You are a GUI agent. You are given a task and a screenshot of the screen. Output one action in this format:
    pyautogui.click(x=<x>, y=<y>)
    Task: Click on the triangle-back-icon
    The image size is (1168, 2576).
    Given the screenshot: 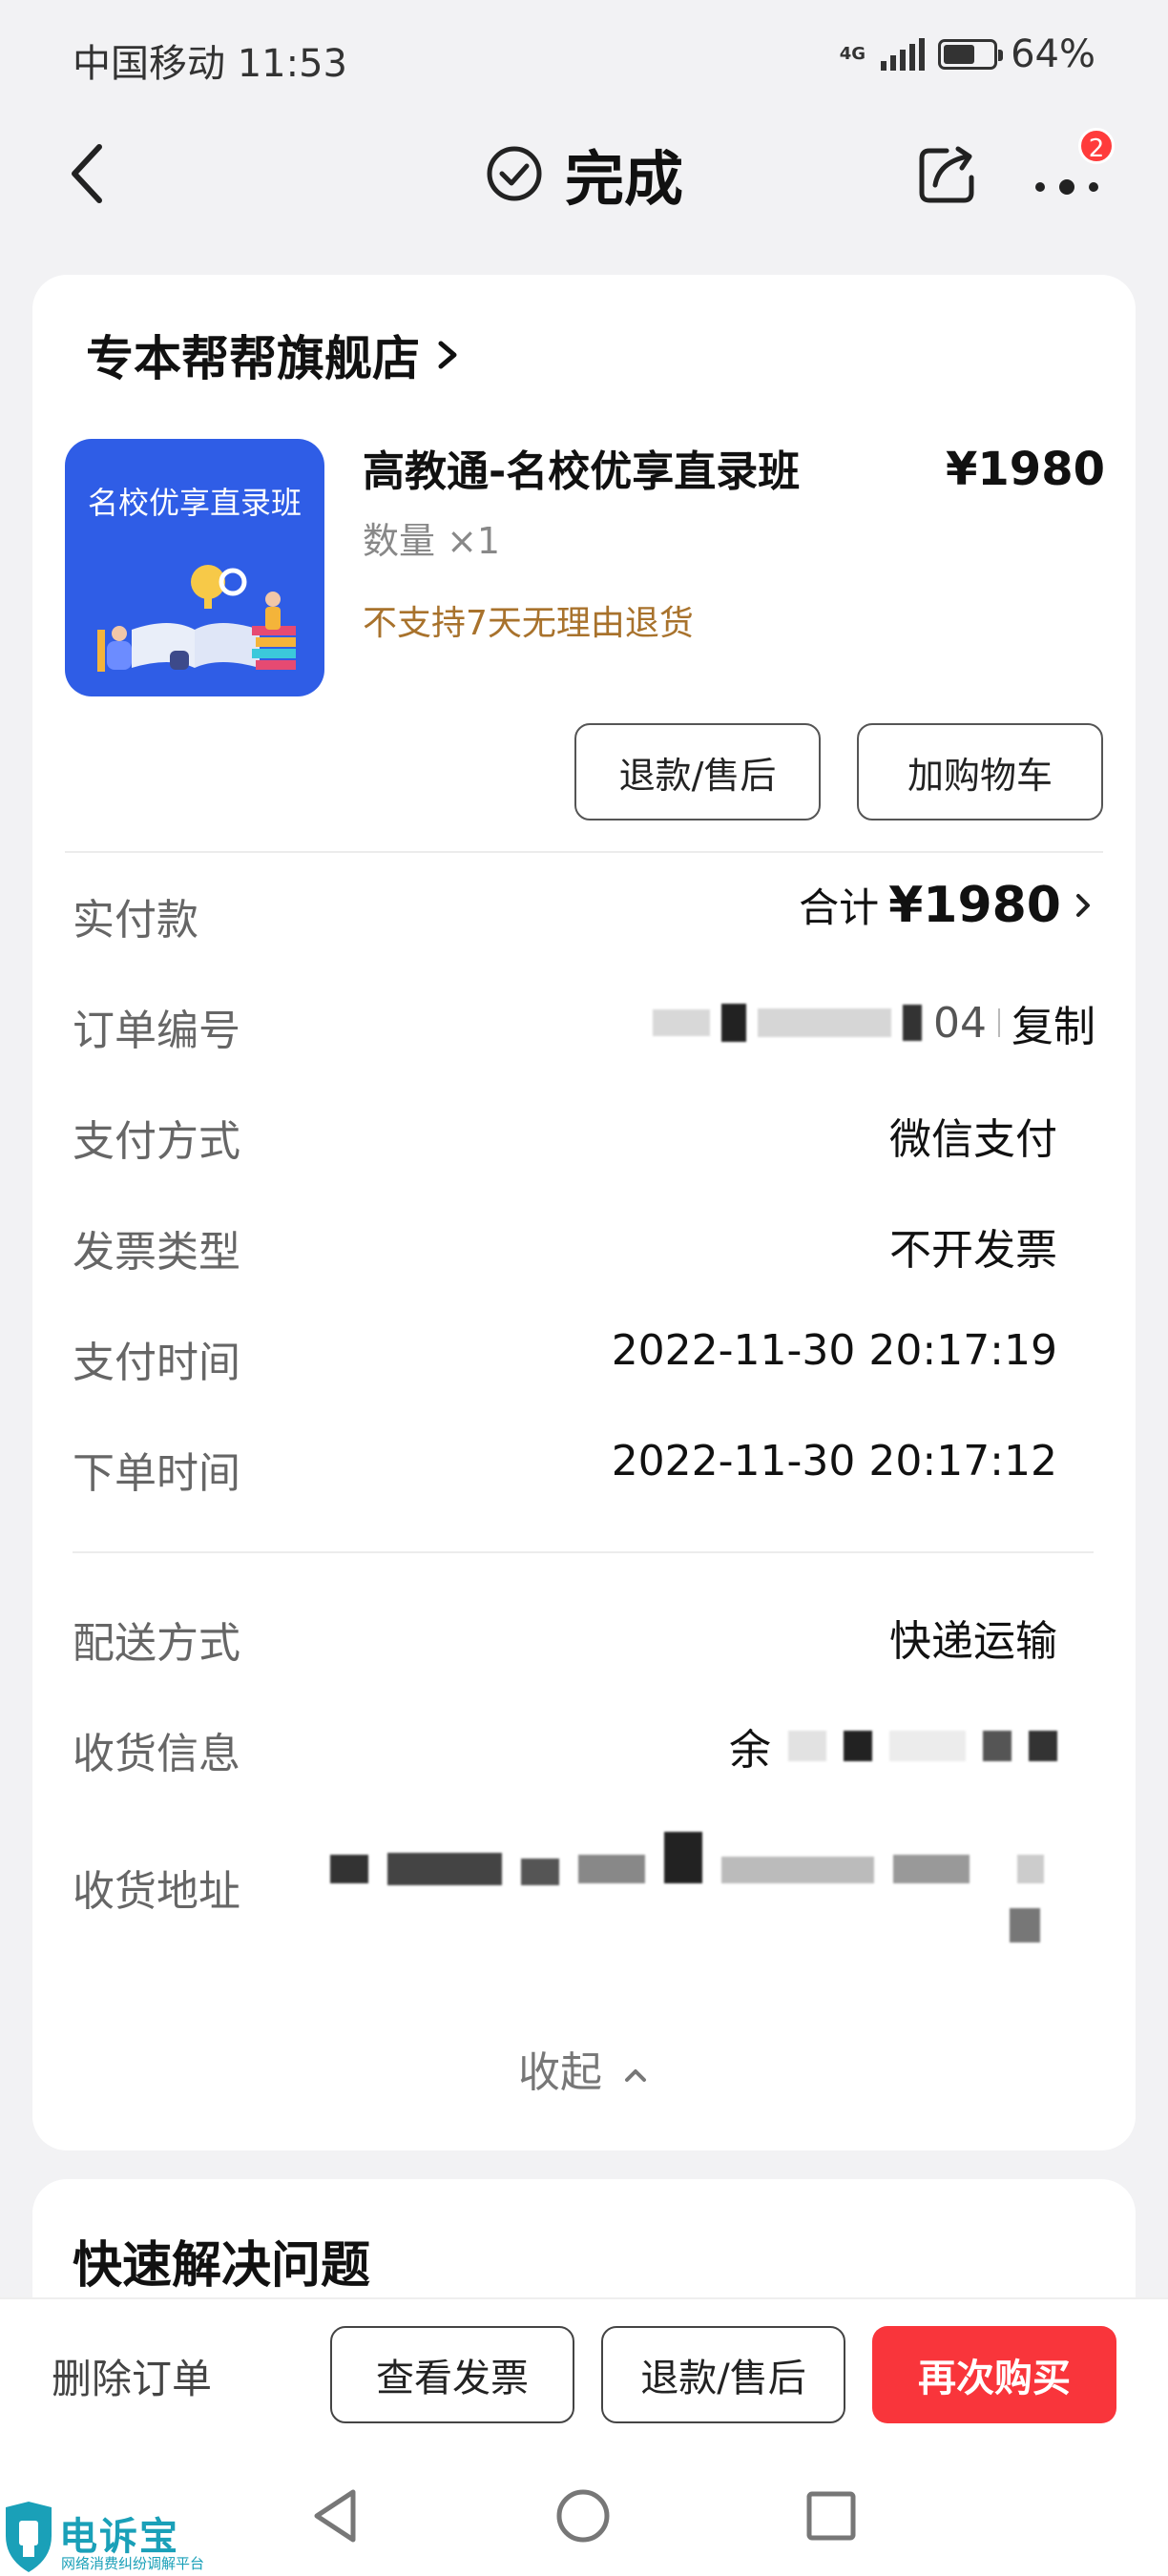 What is the action you would take?
    pyautogui.click(x=335, y=2516)
    